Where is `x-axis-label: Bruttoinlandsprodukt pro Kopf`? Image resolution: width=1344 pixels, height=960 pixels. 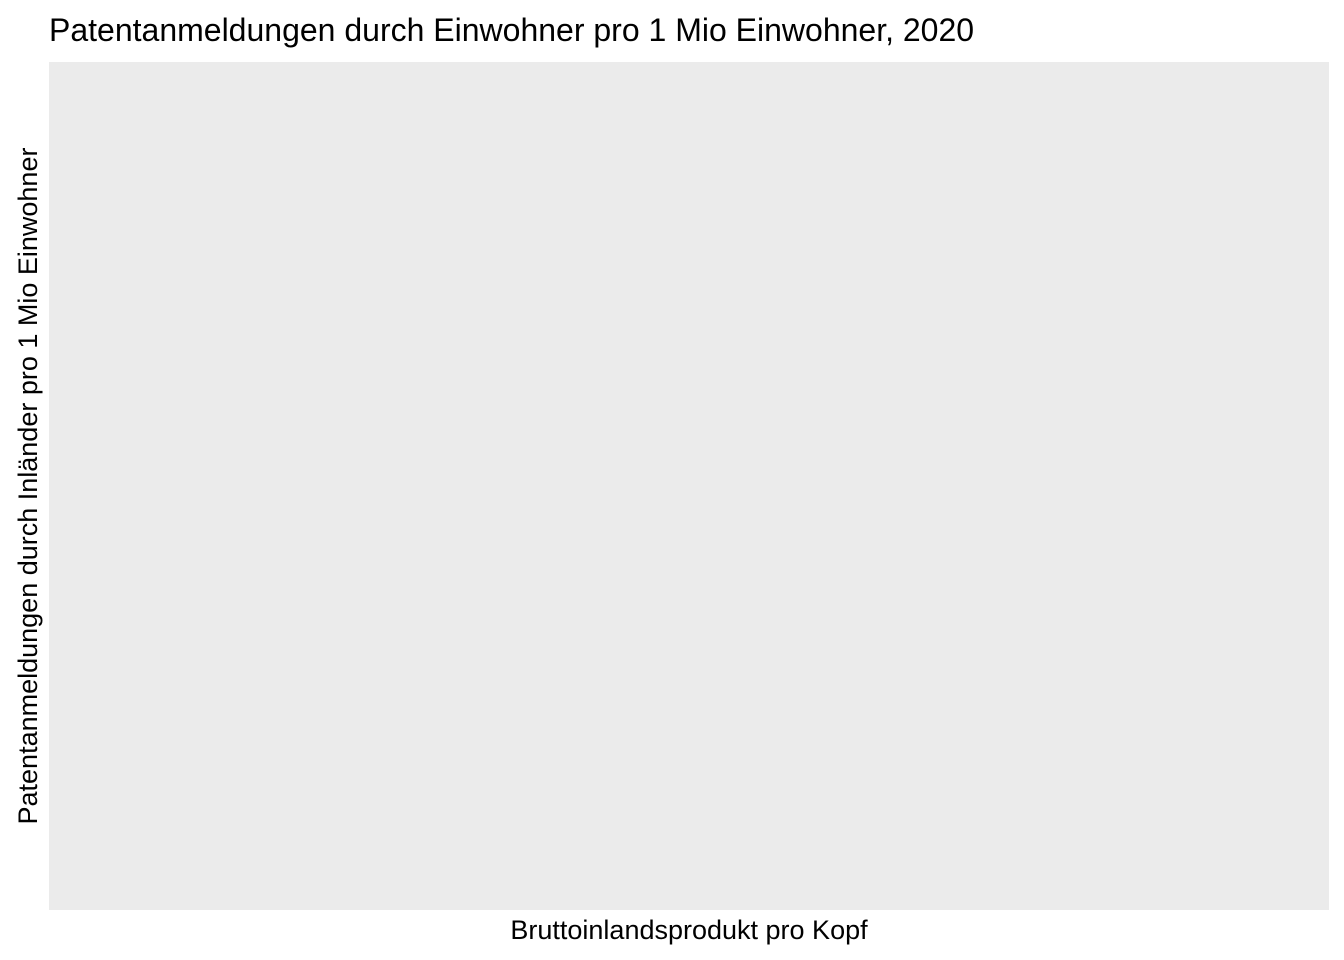
x-axis-label: Bruttoinlandsprodukt pro Kopf is located at coordinates (689, 930).